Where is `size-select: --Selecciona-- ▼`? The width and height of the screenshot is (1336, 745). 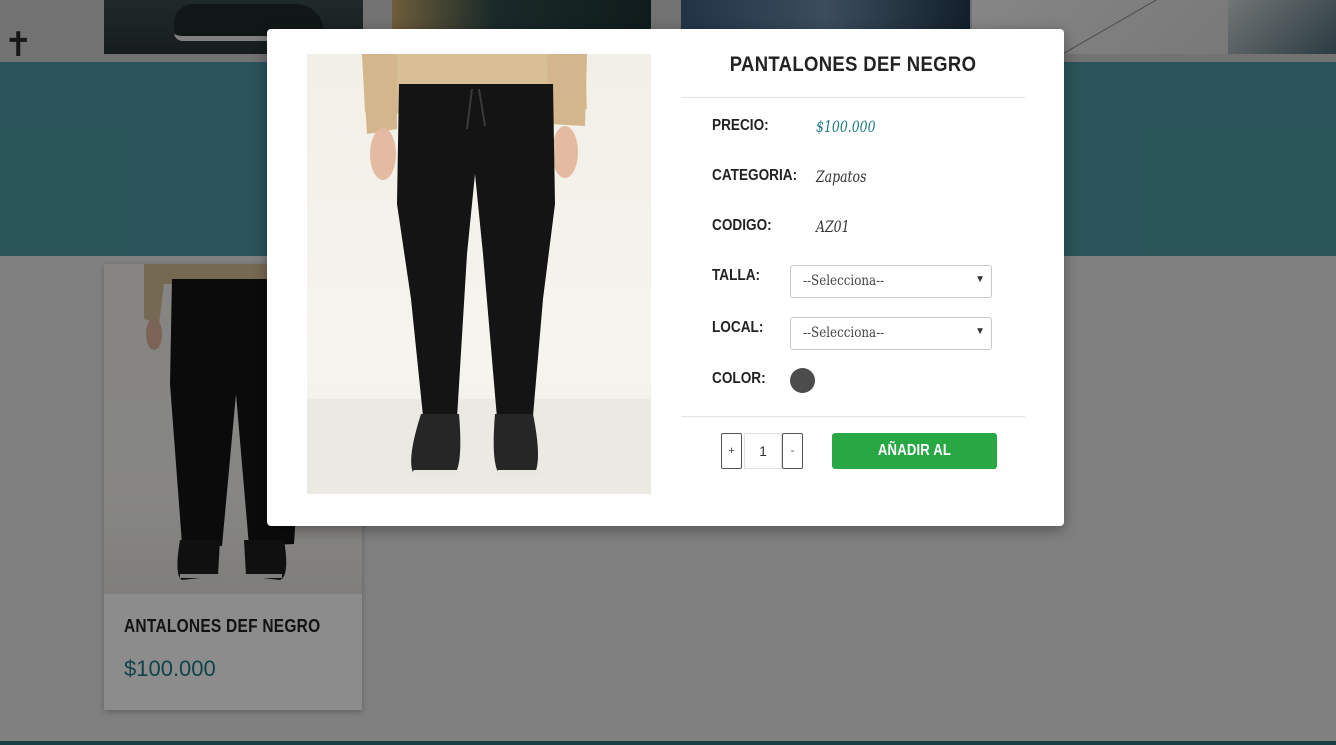 size-select: --Selecciona-- ▼ is located at coordinates (891, 281).